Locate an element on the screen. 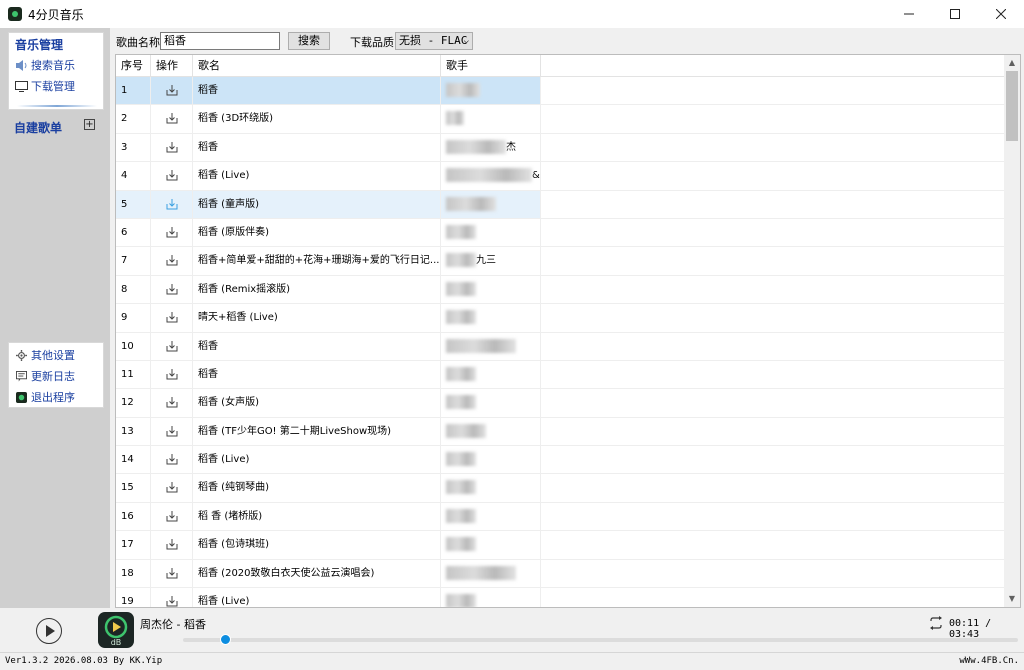 The width and height of the screenshot is (1024, 670). maximize-icon is located at coordinates (955, 14).